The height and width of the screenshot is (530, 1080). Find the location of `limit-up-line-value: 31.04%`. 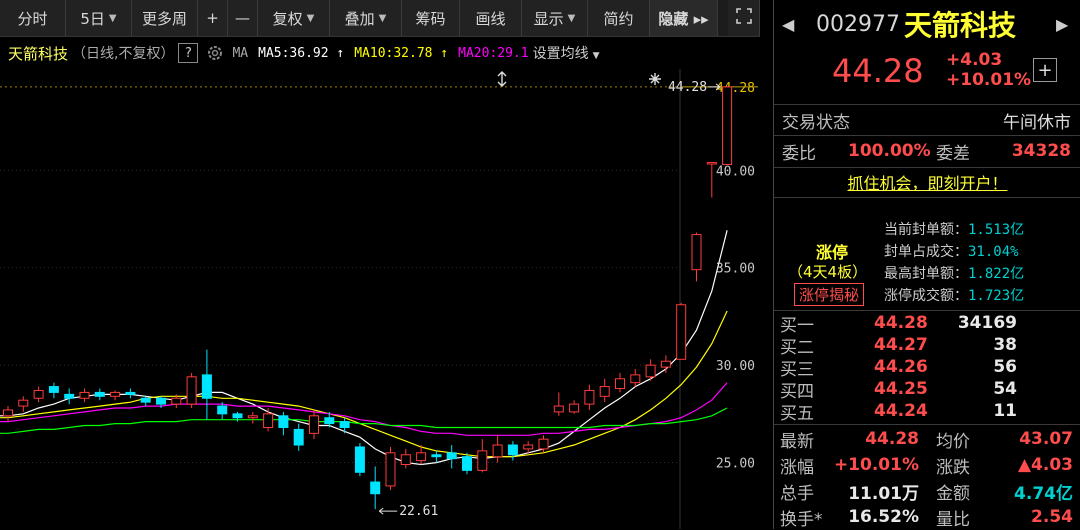

limit-up-line-value: 31.04% is located at coordinates (993, 252).